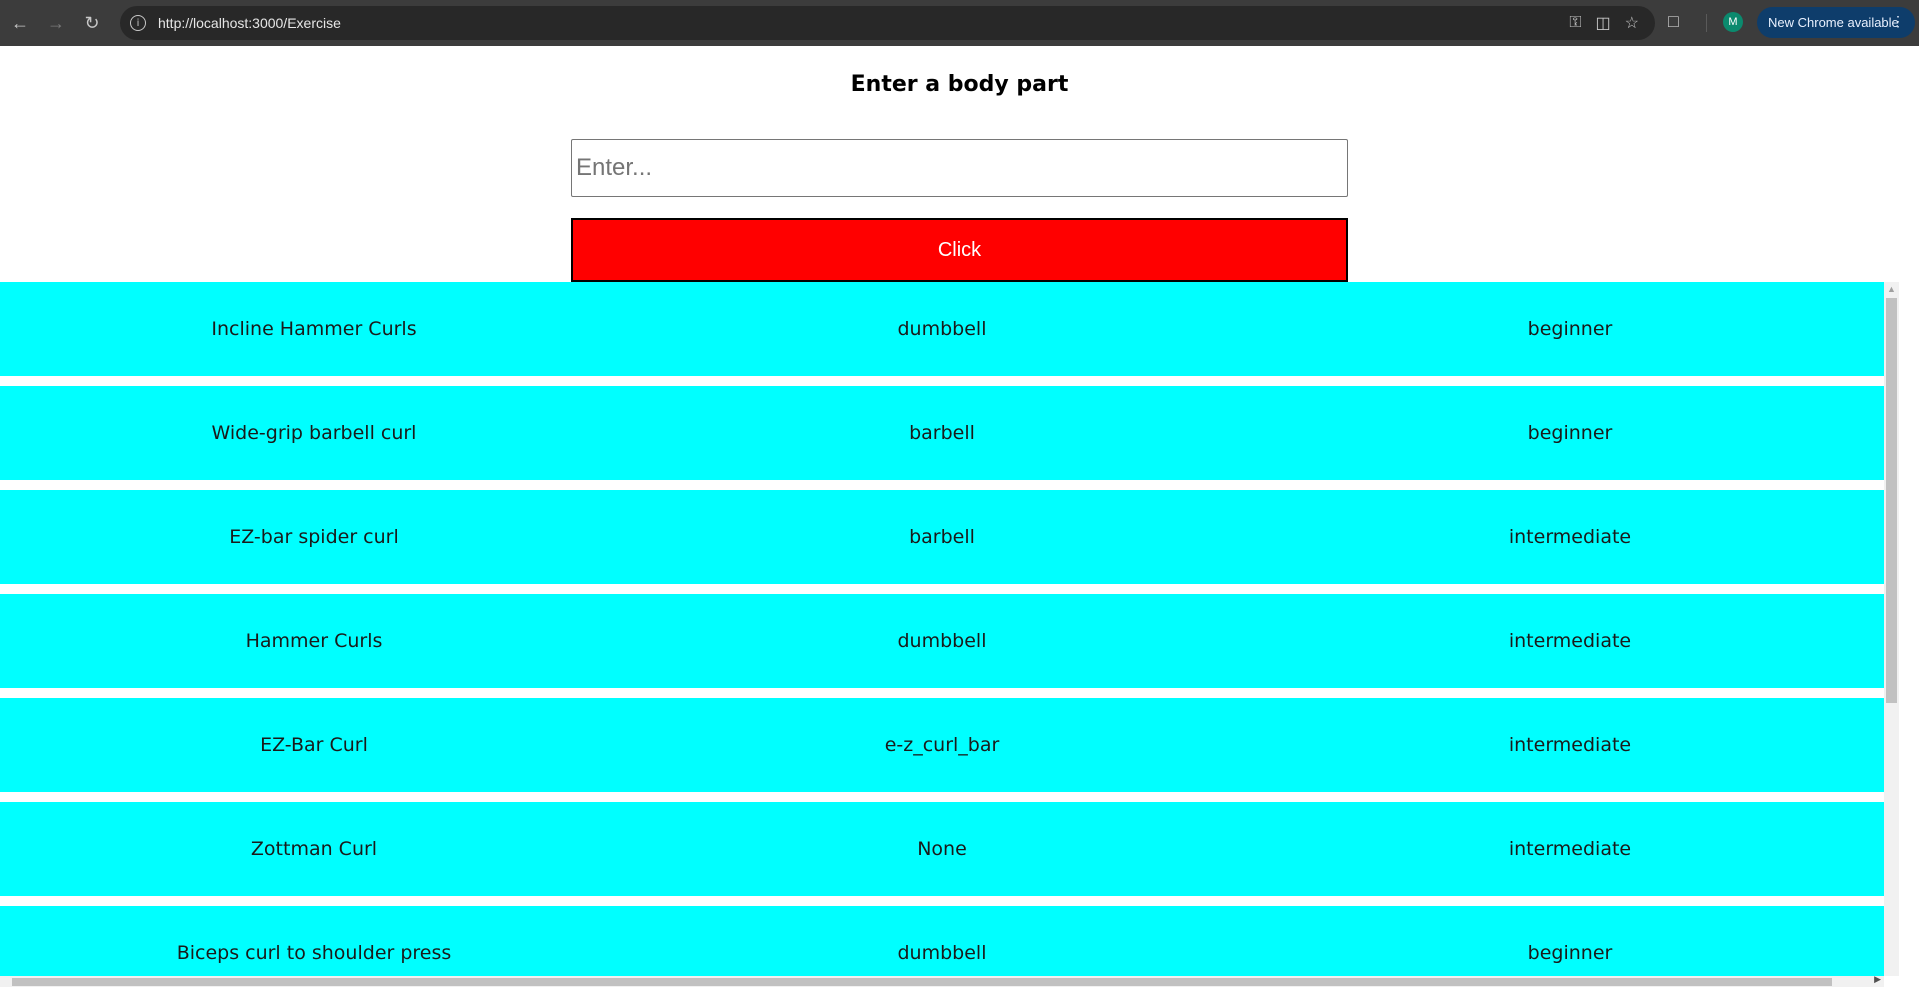 The height and width of the screenshot is (987, 1919). What do you see at coordinates (959, 84) in the screenshot?
I see `page-title: Enter a body part` at bounding box center [959, 84].